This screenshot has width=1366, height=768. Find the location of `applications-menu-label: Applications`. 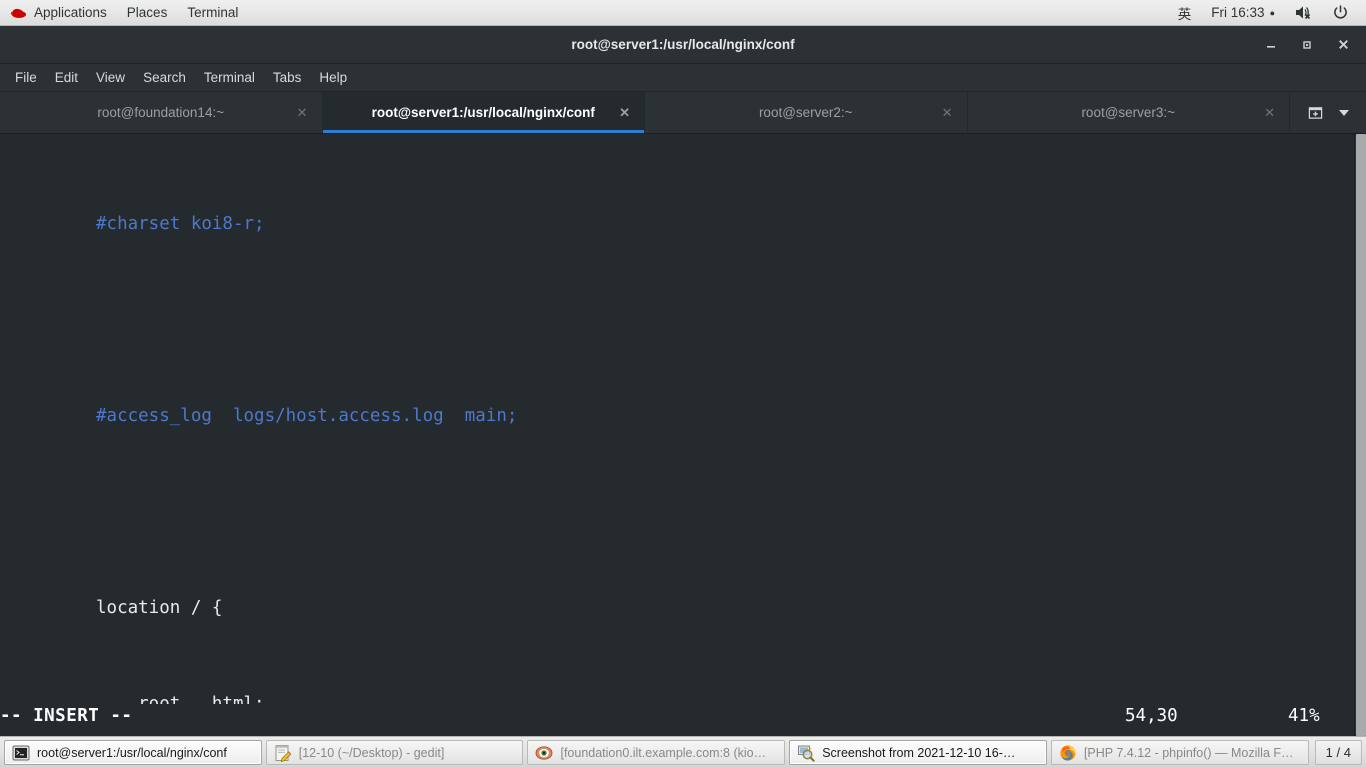

applications-menu-label: Applications is located at coordinates (70, 12).